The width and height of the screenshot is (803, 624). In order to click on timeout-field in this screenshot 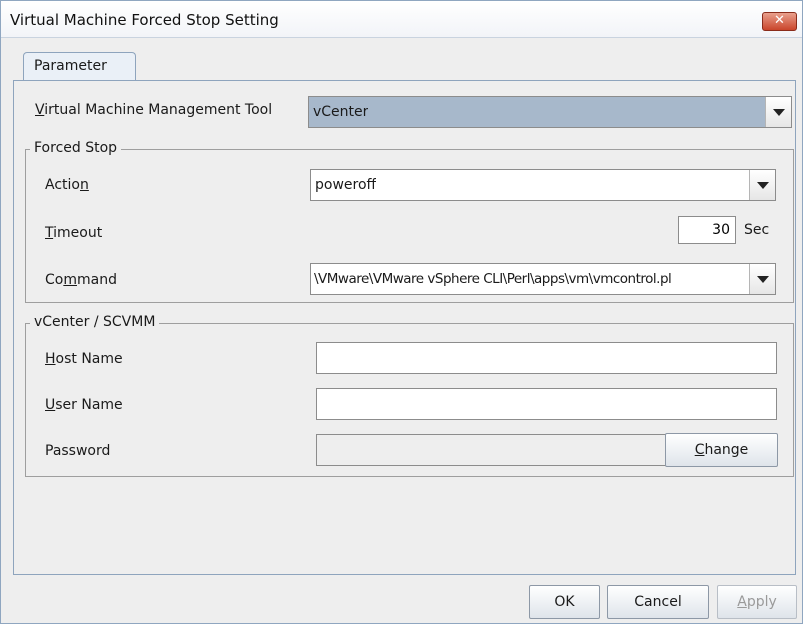, I will do `click(707, 230)`.